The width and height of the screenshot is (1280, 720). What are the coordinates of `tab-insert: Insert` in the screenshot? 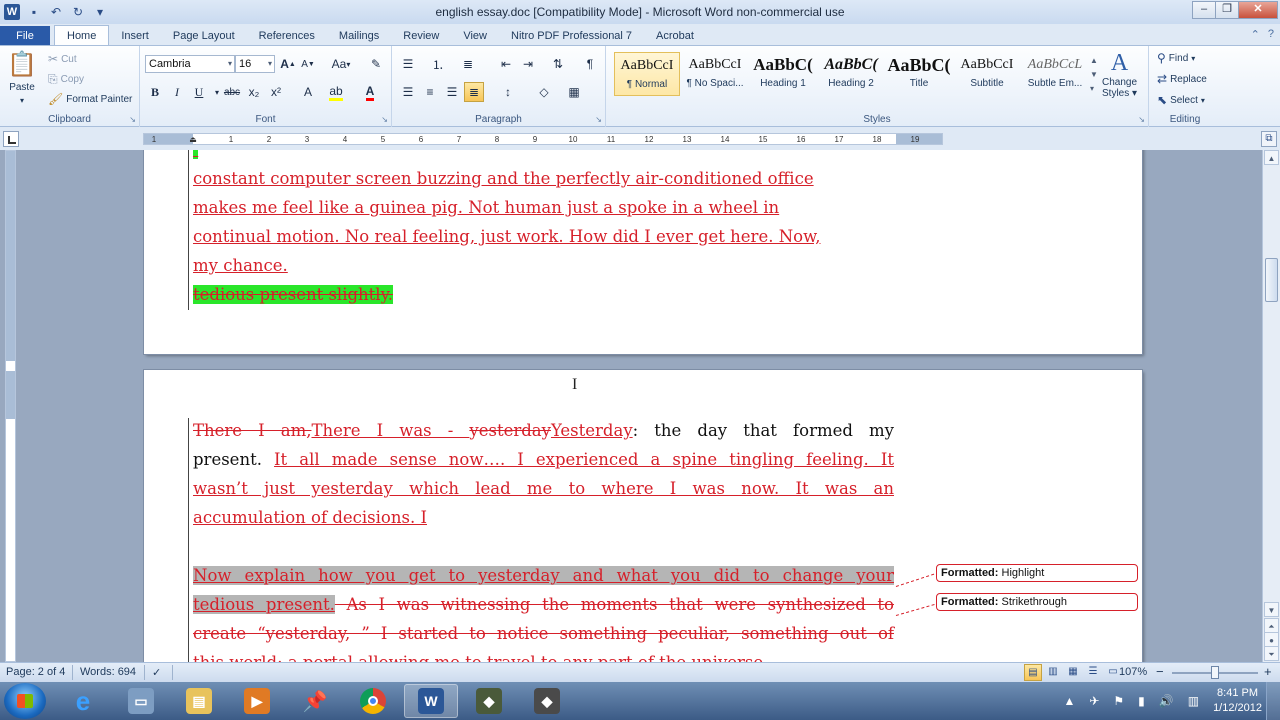 It's located at (135, 36).